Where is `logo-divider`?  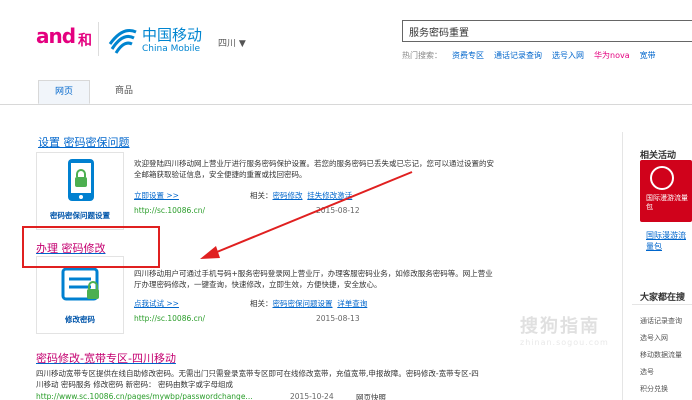
logo-divider is located at coordinates (98, 39).